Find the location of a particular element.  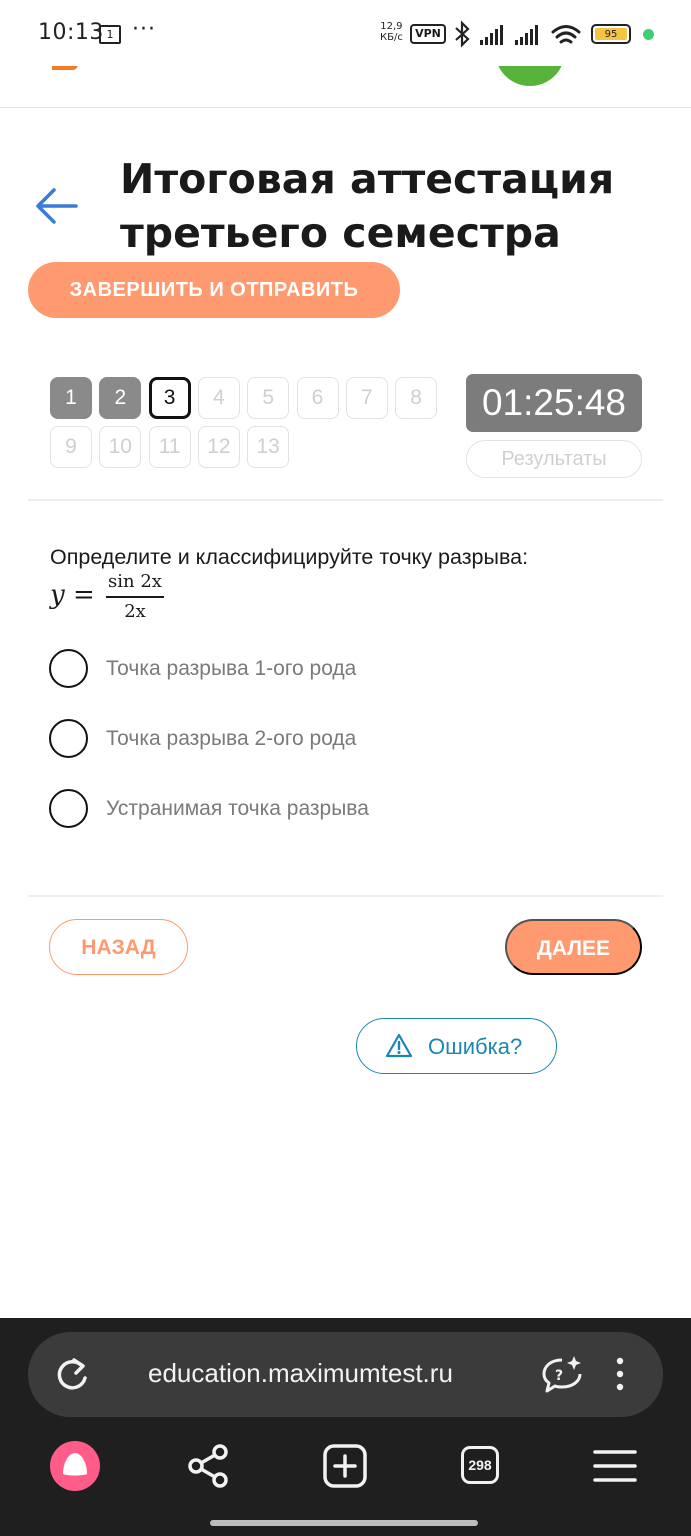

back-button: НАЗАД is located at coordinates (118, 947).